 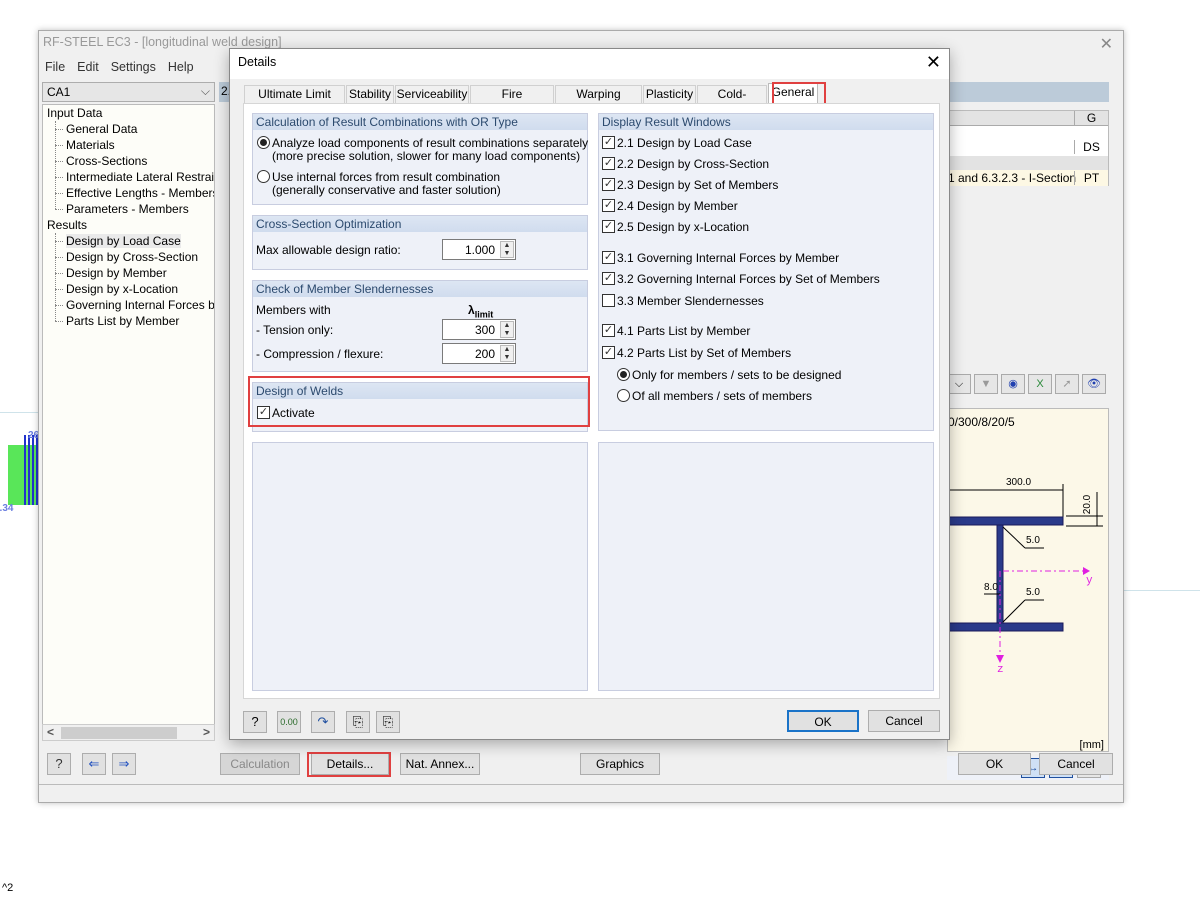 I want to click on nav-item-materials: Materials, so click(x=128, y=145).